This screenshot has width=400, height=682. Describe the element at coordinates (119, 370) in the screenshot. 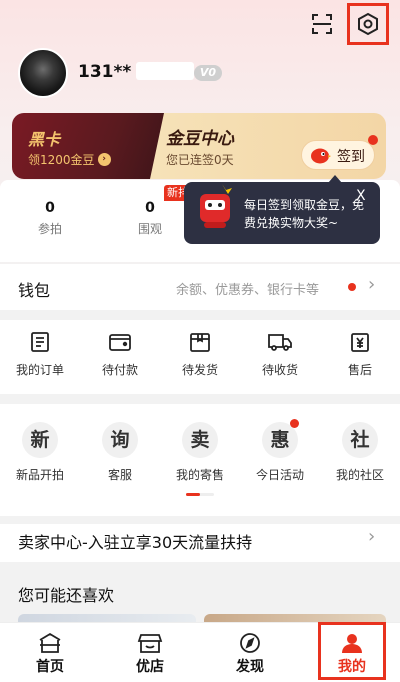

I see `order-item-label: 待付款` at that location.